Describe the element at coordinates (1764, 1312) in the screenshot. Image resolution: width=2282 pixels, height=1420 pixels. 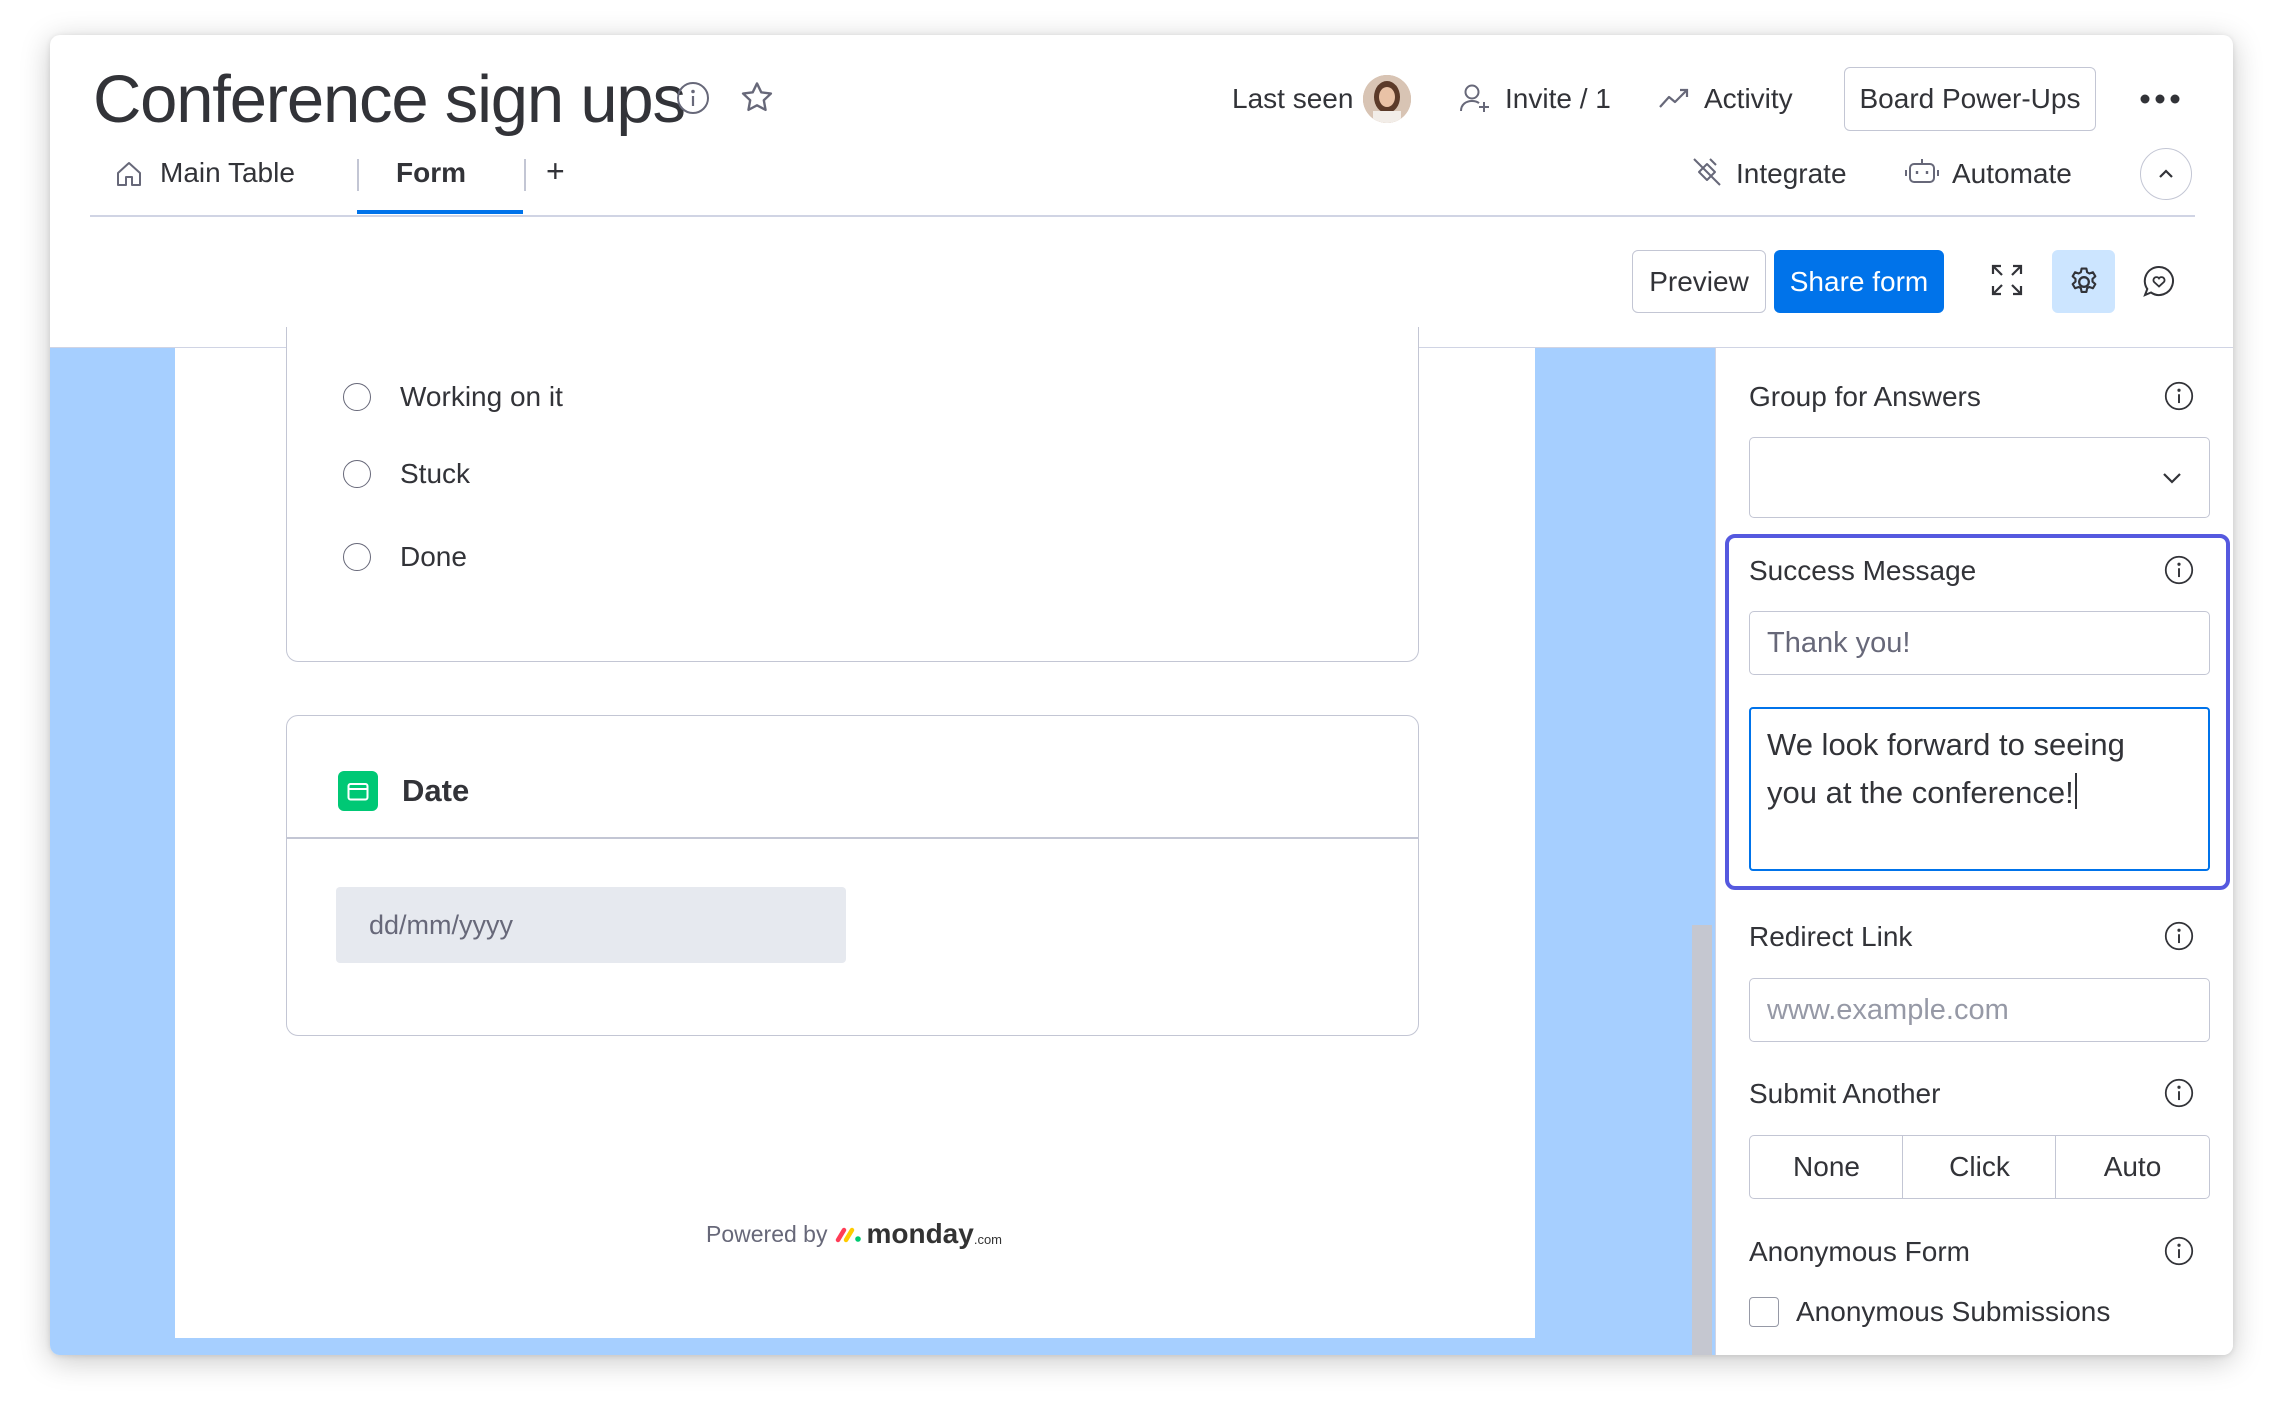
I see `anonymous-submissions-checkbox` at that location.